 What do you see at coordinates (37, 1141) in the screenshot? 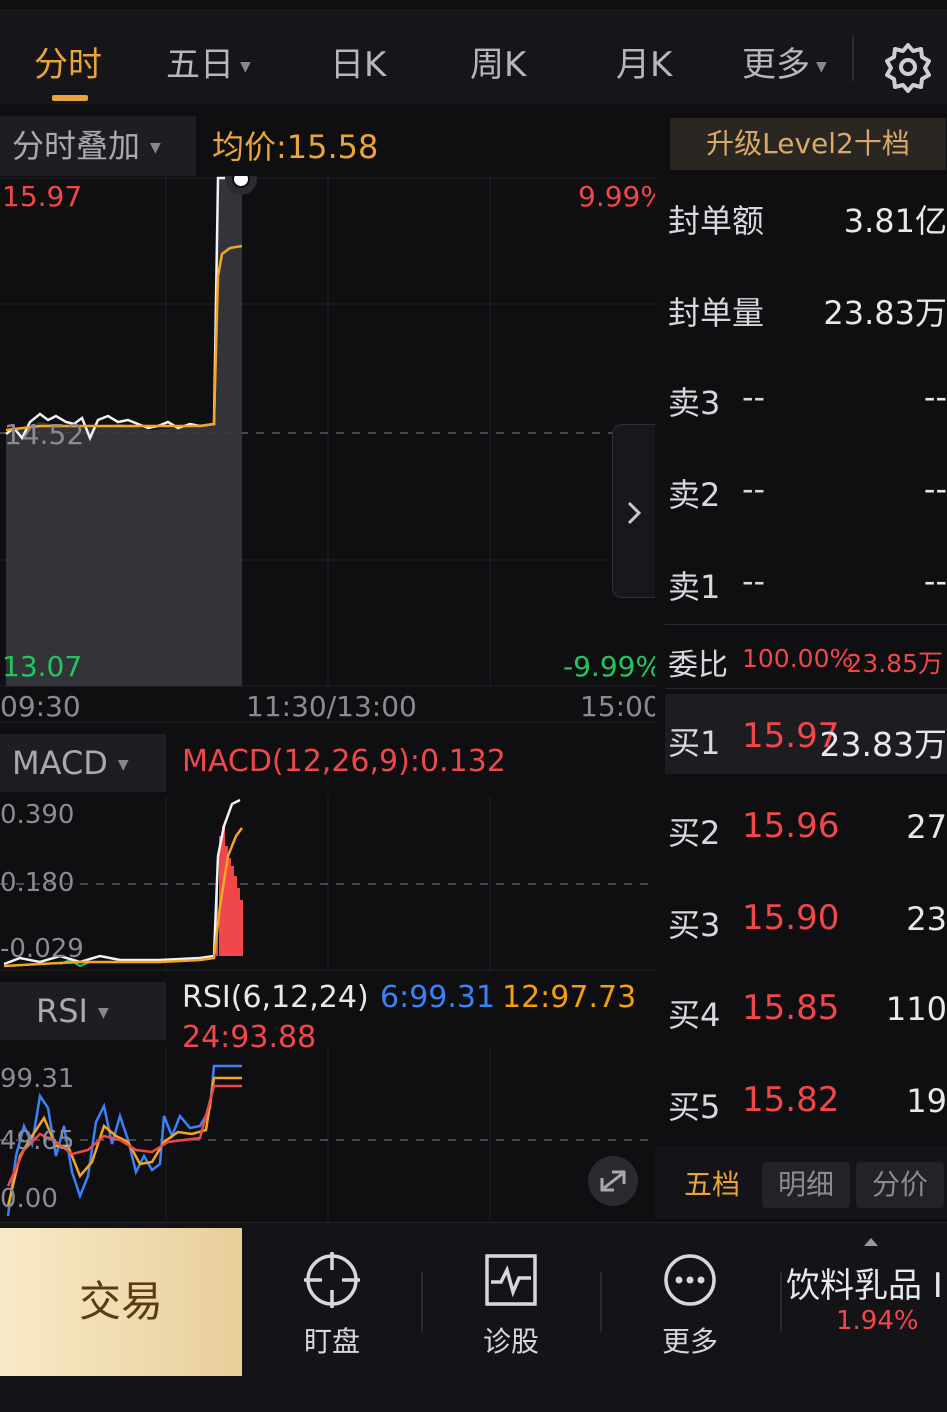
I see `rsi-tick-mid: 49.65` at bounding box center [37, 1141].